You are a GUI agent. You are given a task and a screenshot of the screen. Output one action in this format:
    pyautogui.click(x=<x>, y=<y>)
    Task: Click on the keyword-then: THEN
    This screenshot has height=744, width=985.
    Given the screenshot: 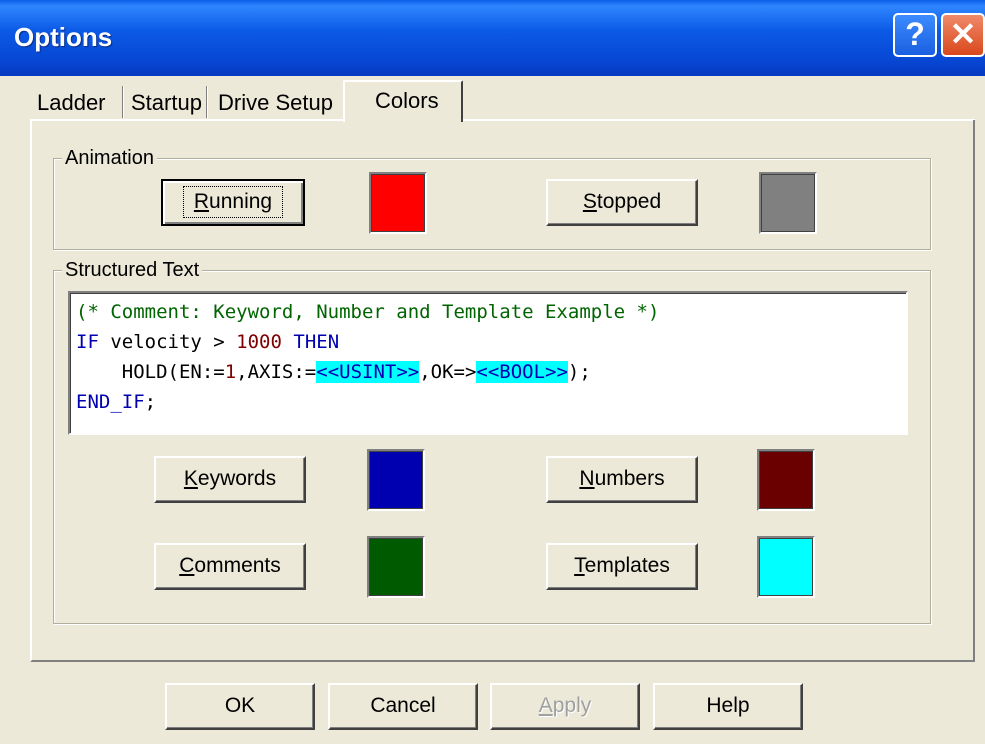 What is the action you would take?
    pyautogui.click(x=310, y=342)
    